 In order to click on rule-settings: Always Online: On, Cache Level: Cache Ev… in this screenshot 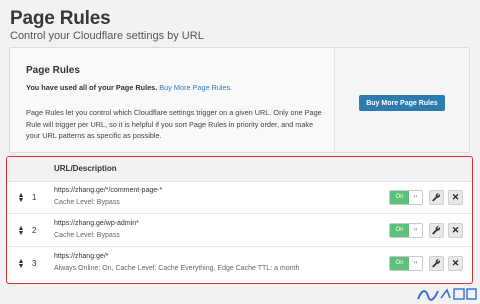, I will do `click(177, 268)`.